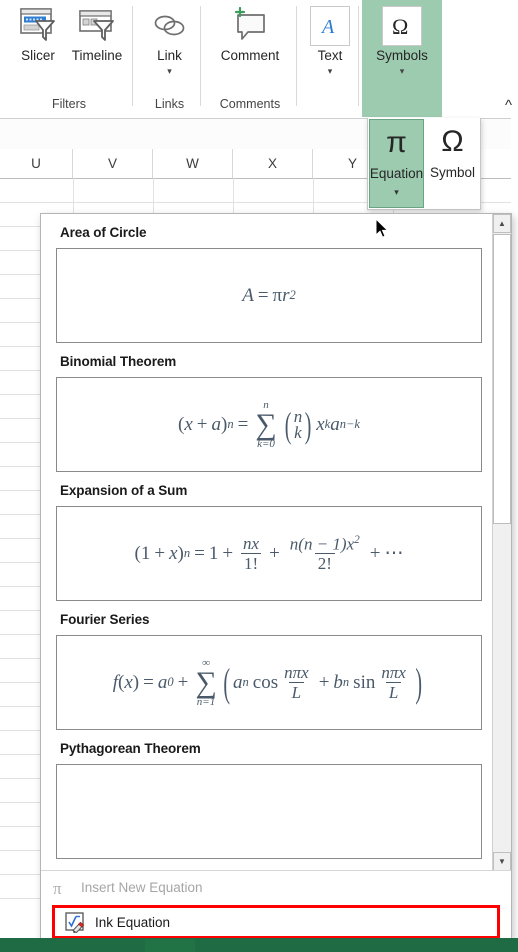  I want to click on menu-item-label: Insert New Equation, so click(142, 887).